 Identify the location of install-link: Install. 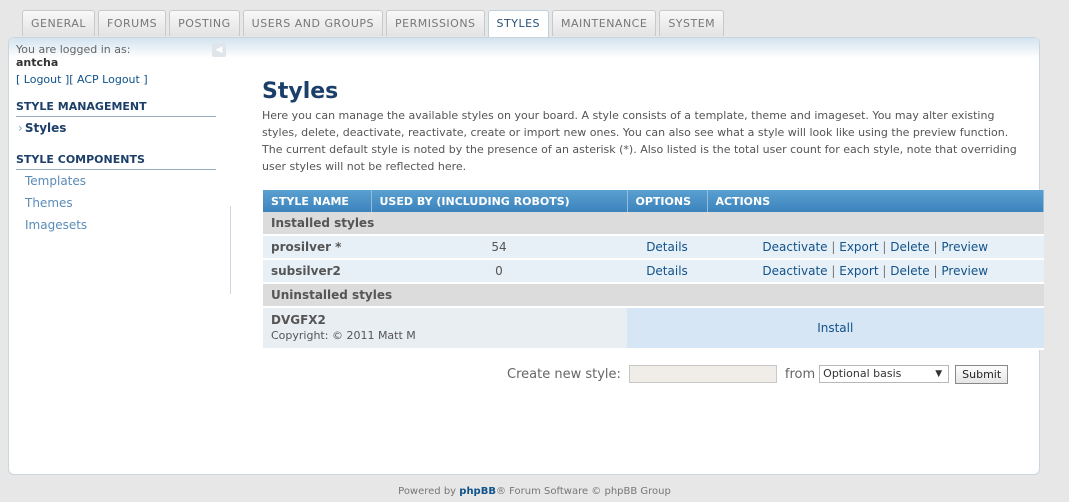
(835, 328).